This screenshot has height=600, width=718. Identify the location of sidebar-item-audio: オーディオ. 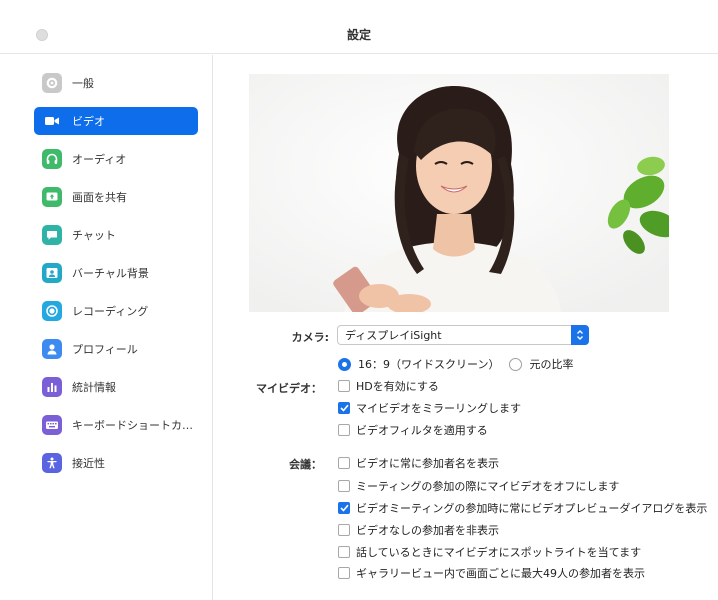
(116, 159).